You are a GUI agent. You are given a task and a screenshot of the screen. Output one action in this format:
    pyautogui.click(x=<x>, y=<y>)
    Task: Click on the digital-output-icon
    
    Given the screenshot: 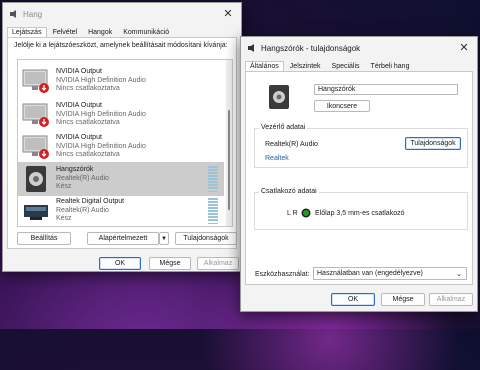 What is the action you would take?
    pyautogui.click(x=36, y=211)
    